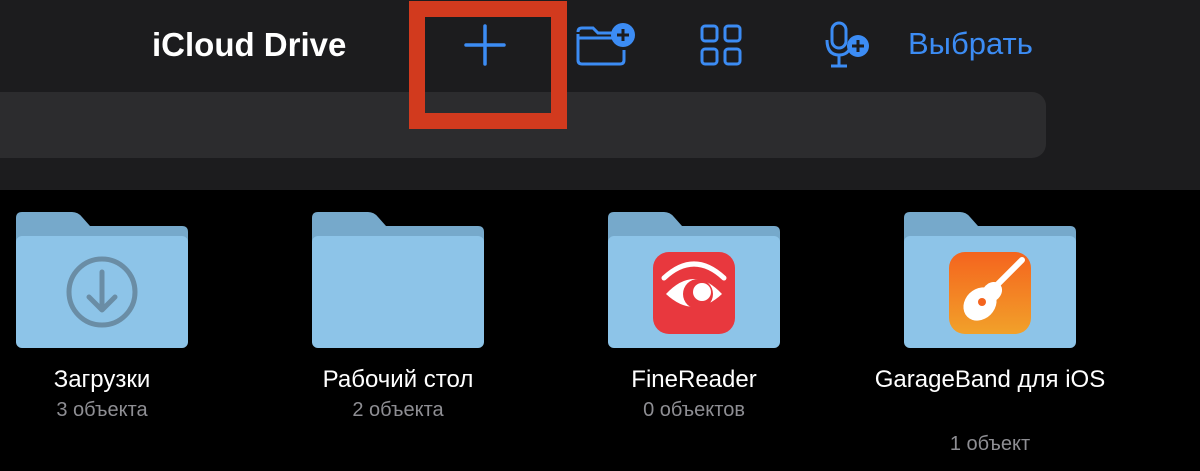 The width and height of the screenshot is (1200, 471). What do you see at coordinates (694, 293) in the screenshot?
I see `finereader-app-icon` at bounding box center [694, 293].